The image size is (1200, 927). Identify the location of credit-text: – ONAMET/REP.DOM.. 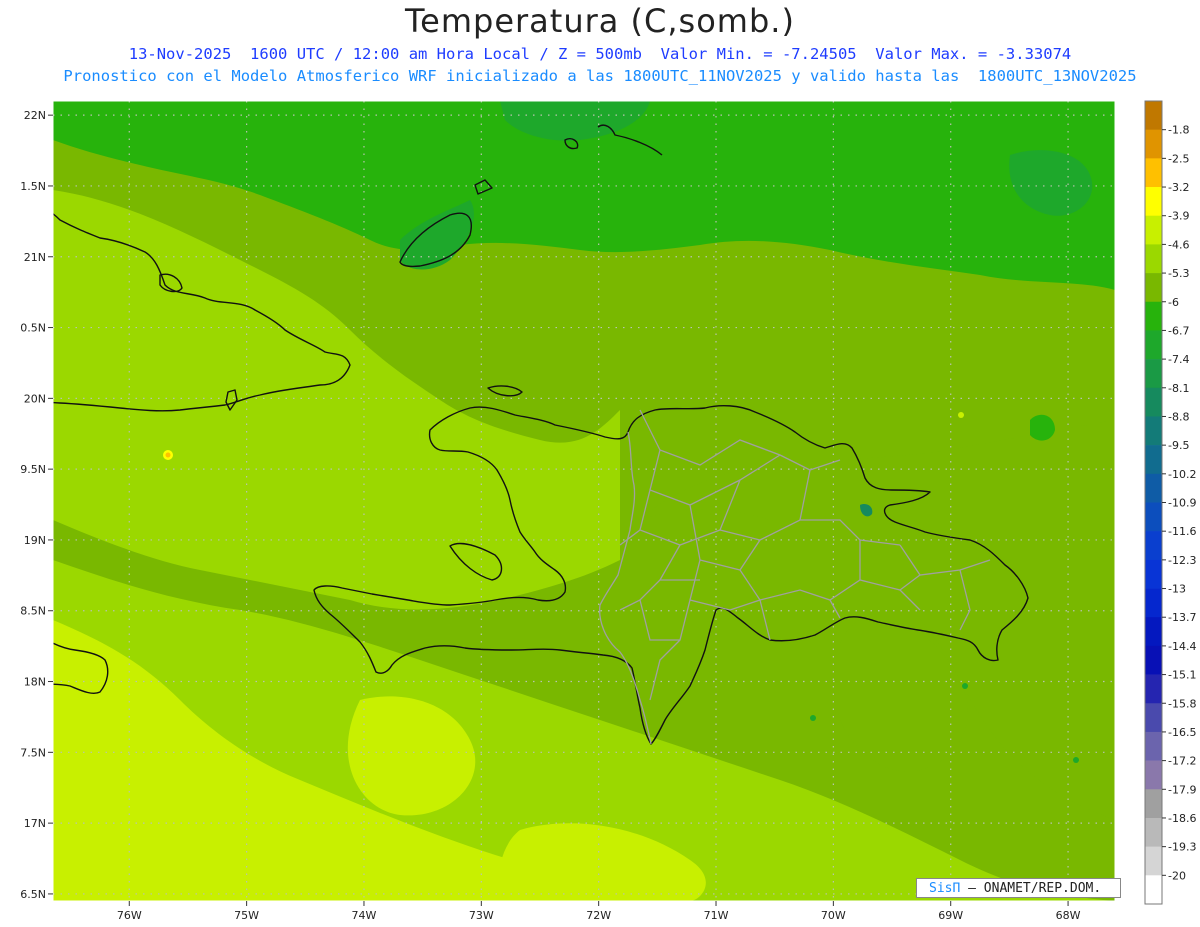
(1035, 888).